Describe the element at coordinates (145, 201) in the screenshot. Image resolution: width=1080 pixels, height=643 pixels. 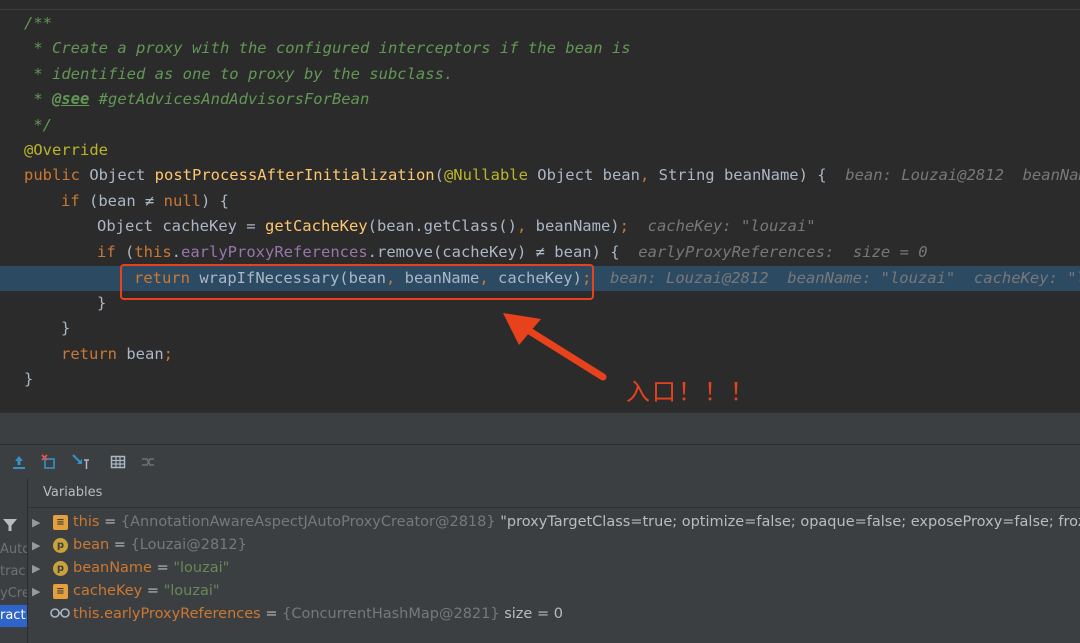
I see `code-line-if-bean: if (bean ≠ null) {` at that location.